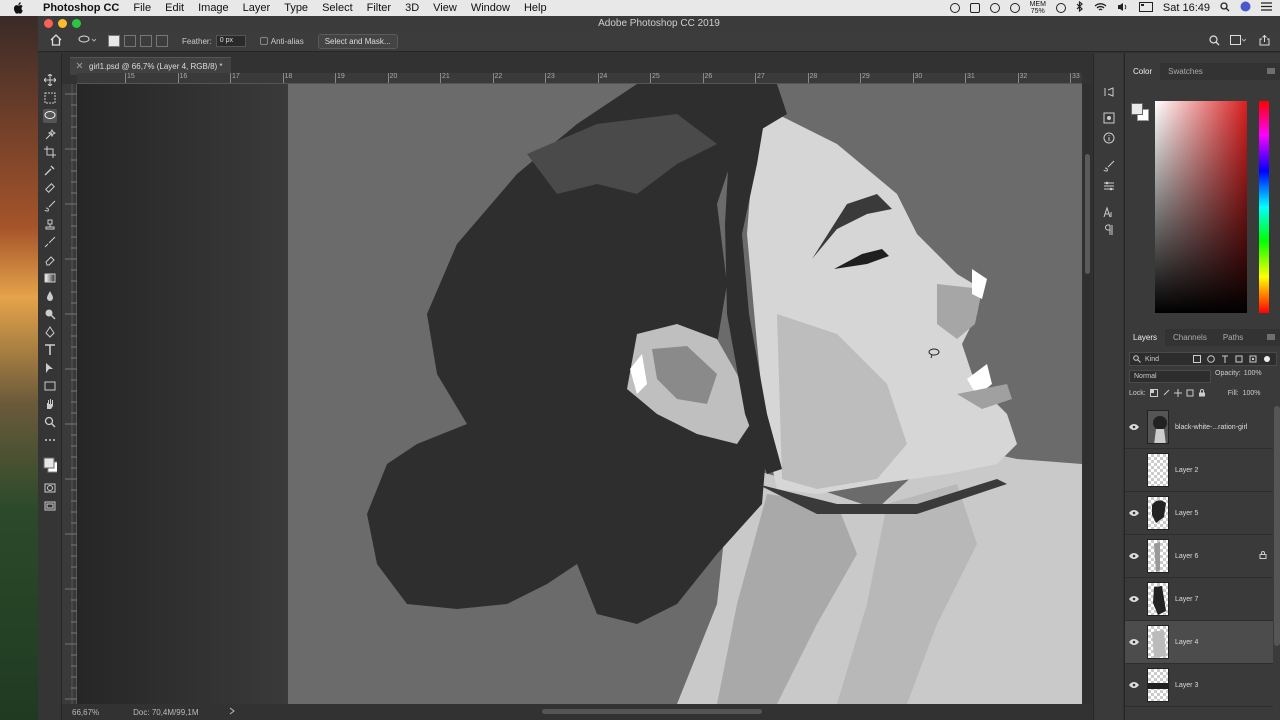  Describe the element at coordinates (1186, 470) in the screenshot. I see `layer-name: Layer 2` at that location.